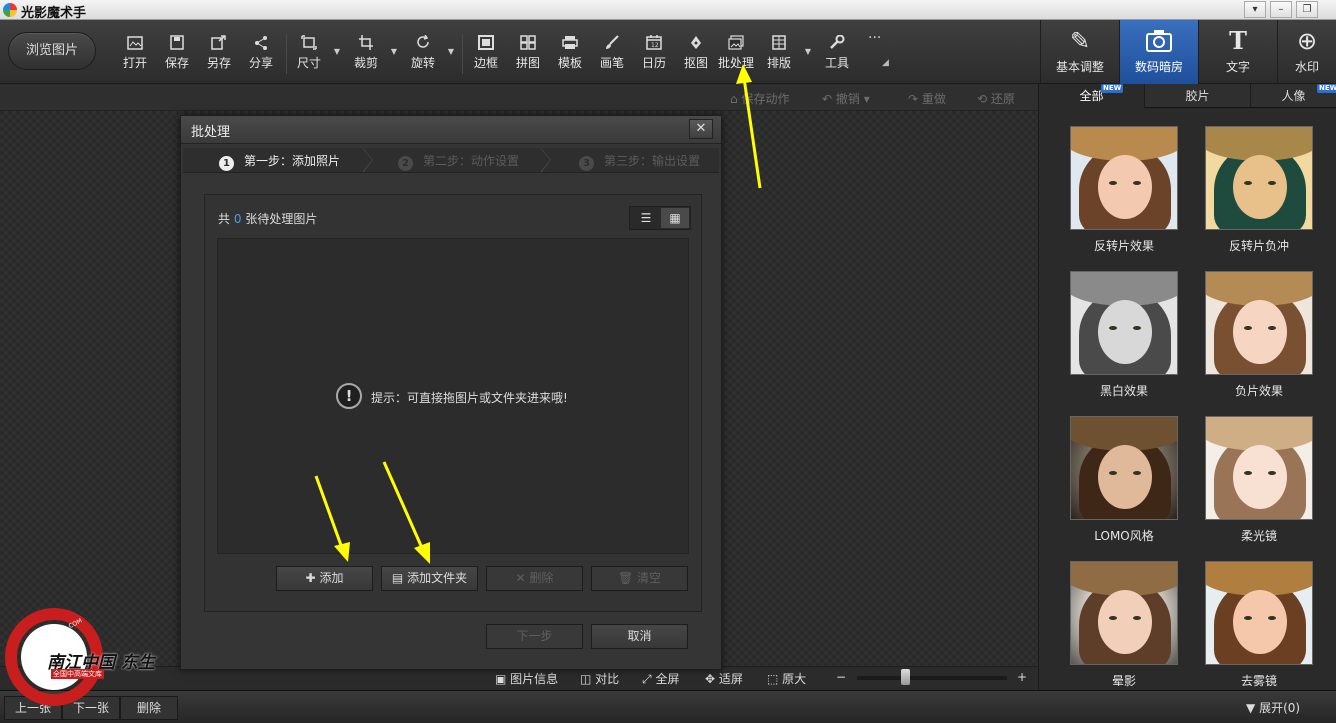 This screenshot has height=723, width=1336. Describe the element at coordinates (874, 38) in the screenshot. I see `more-tools-icon: ···` at that location.